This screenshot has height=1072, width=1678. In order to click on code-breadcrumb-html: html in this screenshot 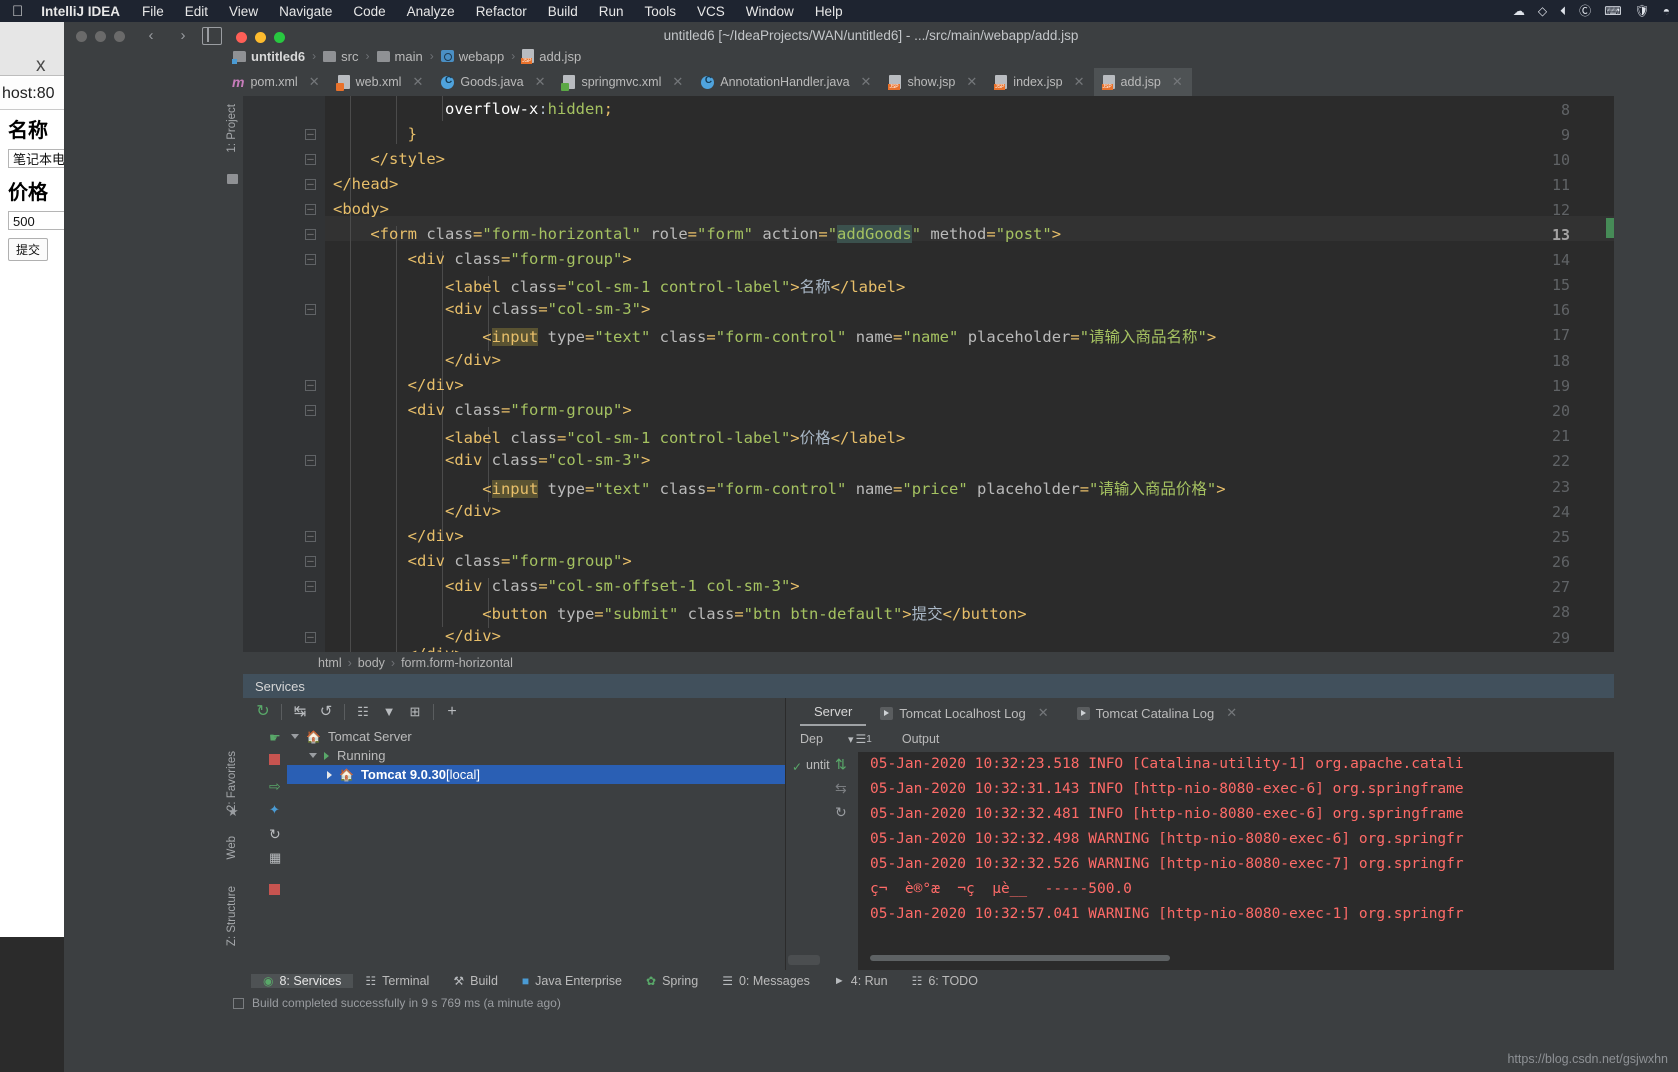, I will do `click(330, 663)`.